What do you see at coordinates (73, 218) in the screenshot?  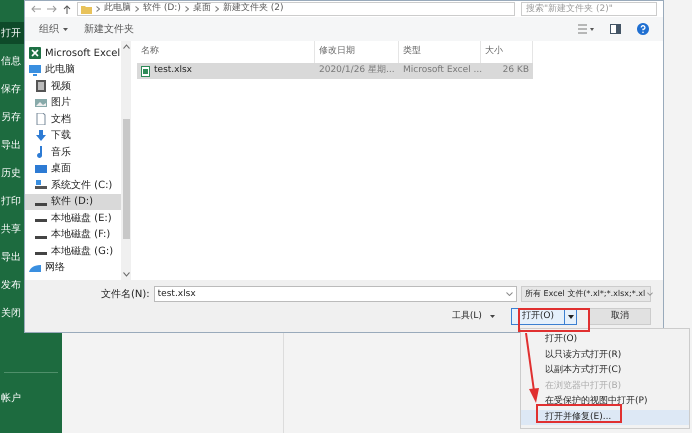 I see `nav-item: 本地磁盘 (E:)` at bounding box center [73, 218].